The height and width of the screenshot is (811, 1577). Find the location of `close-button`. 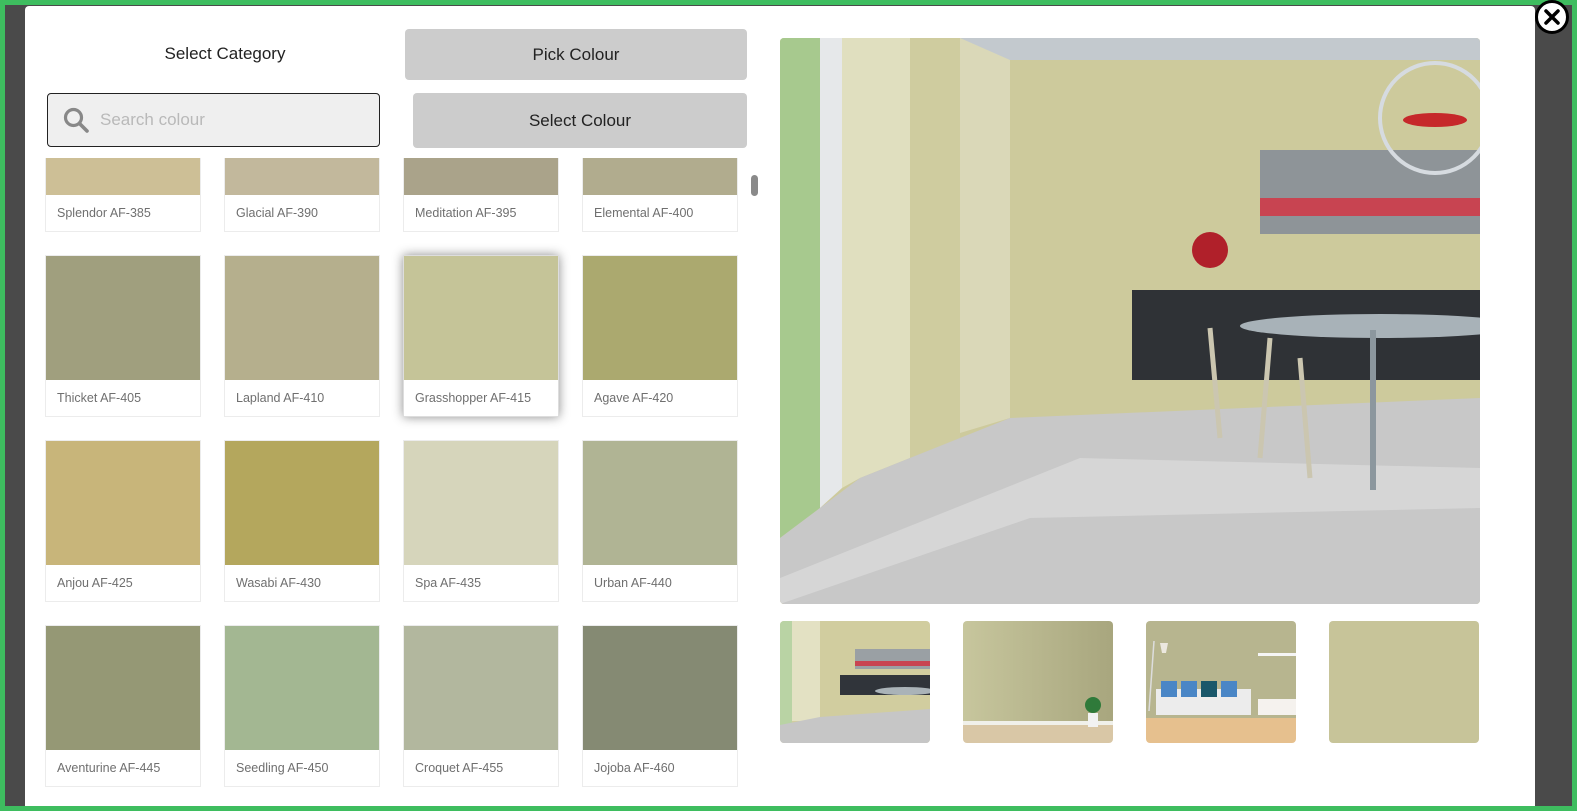

close-button is located at coordinates (1552, 17).